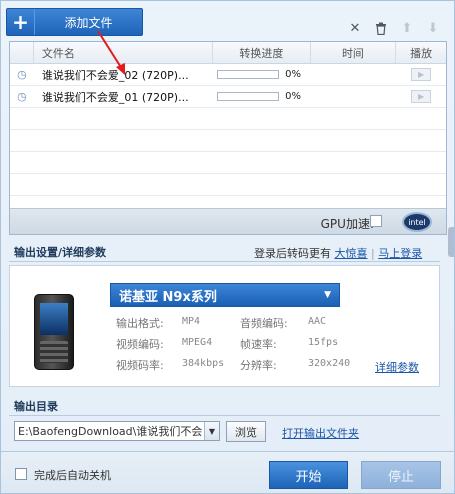  Describe the element at coordinates (60, 252) in the screenshot. I see `output-settings-title: 输出设置/详细参数` at that location.